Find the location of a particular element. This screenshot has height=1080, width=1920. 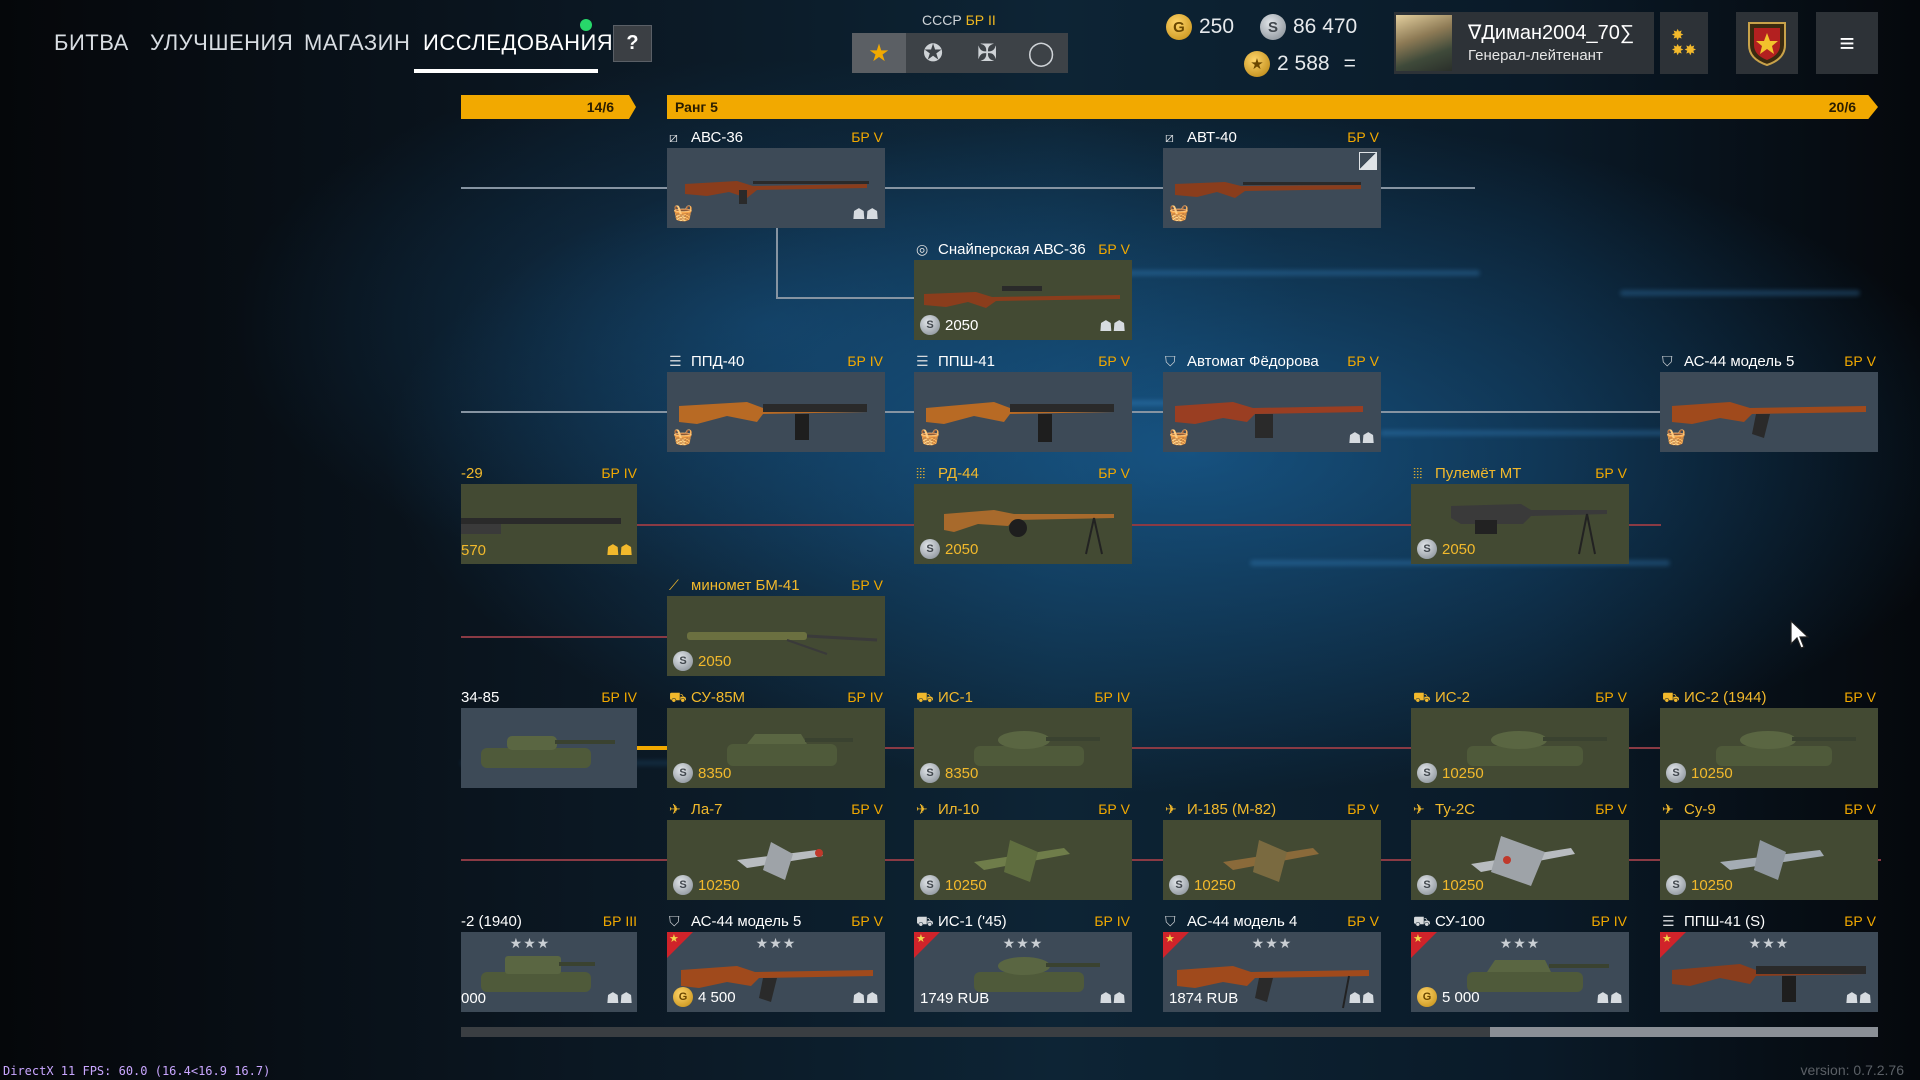

card-dt29: -29 БР IV 570 ☗☗ is located at coordinates (549, 513).